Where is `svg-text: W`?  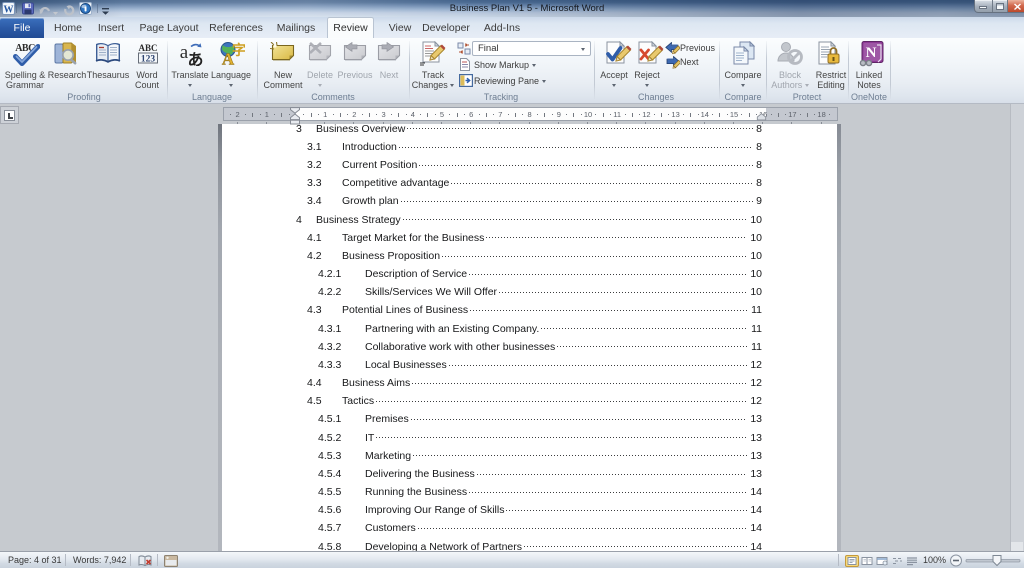 svg-text: W is located at coordinates (9, 10).